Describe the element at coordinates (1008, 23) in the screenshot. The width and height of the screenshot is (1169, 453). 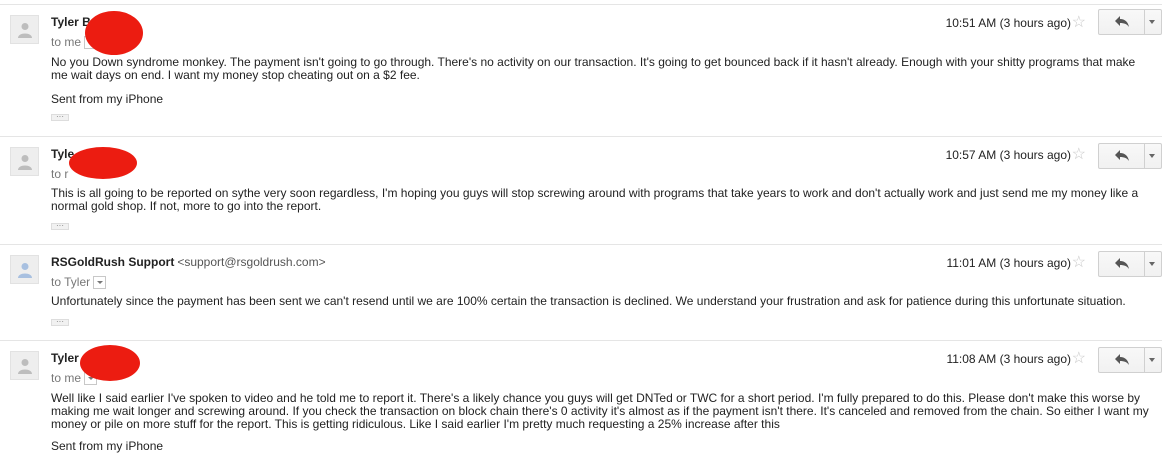
I see `message-time: 10:51 AM (3 hours ago)` at that location.